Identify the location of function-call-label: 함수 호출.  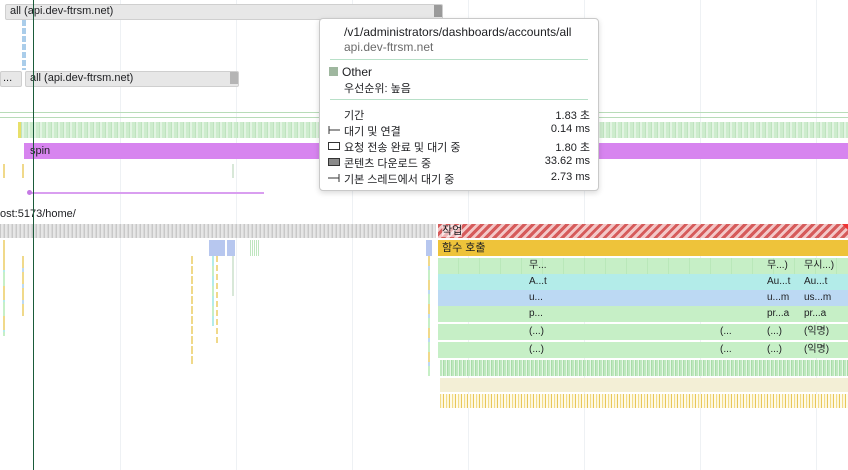
(464, 248).